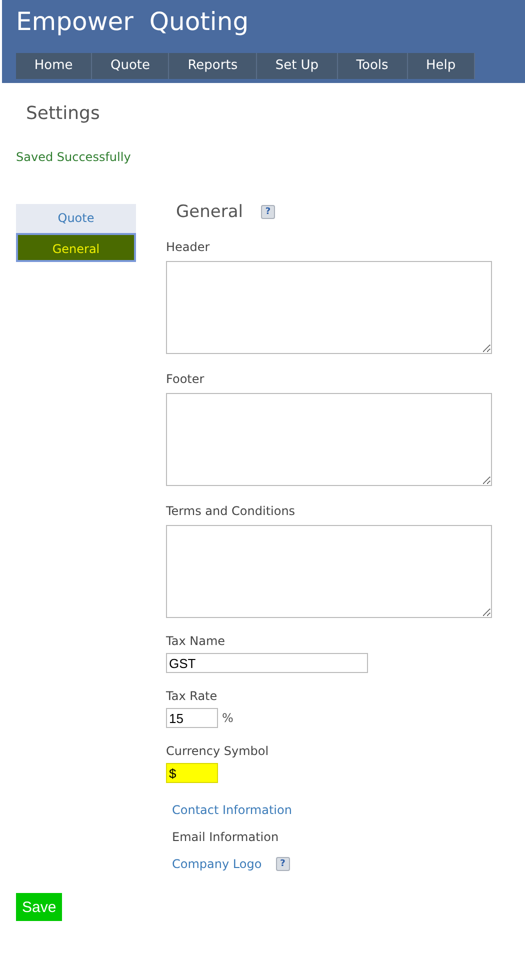  I want to click on side-tab: General, so click(76, 247).